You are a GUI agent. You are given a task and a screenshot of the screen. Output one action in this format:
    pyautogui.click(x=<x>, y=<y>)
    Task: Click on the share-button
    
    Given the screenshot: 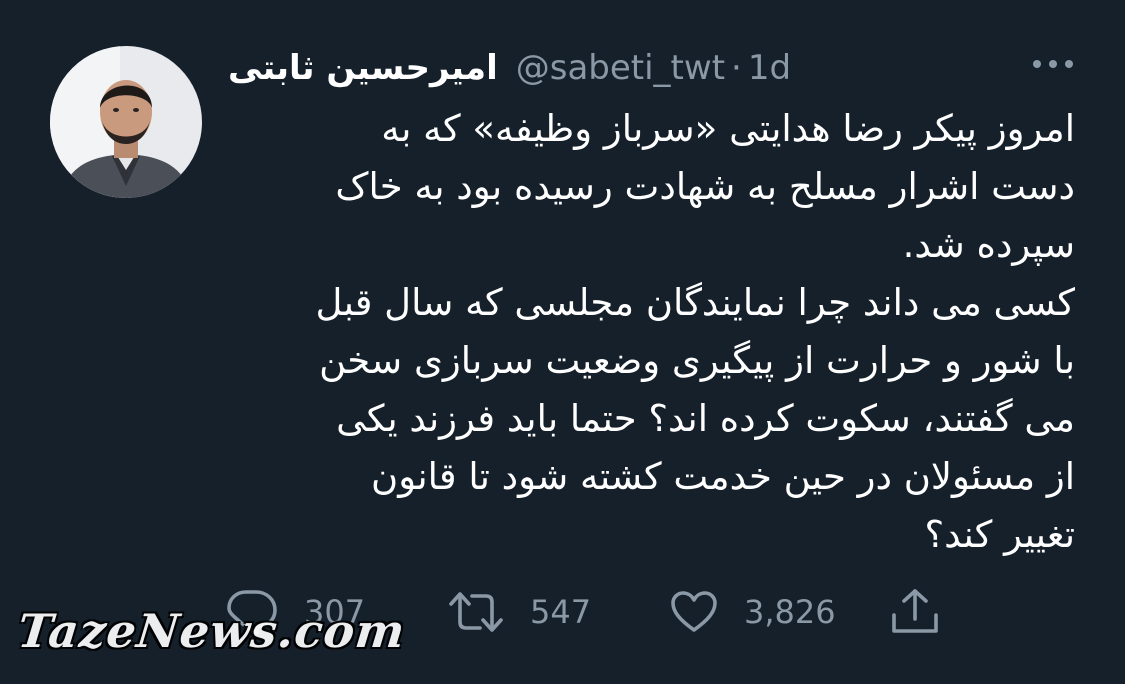 What is the action you would take?
    pyautogui.click(x=915, y=612)
    